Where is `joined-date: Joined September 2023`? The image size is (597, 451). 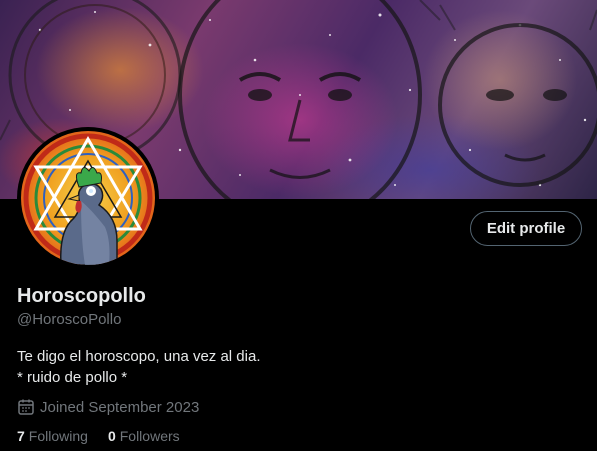
joined-date: Joined September 2023 is located at coordinates (108, 407).